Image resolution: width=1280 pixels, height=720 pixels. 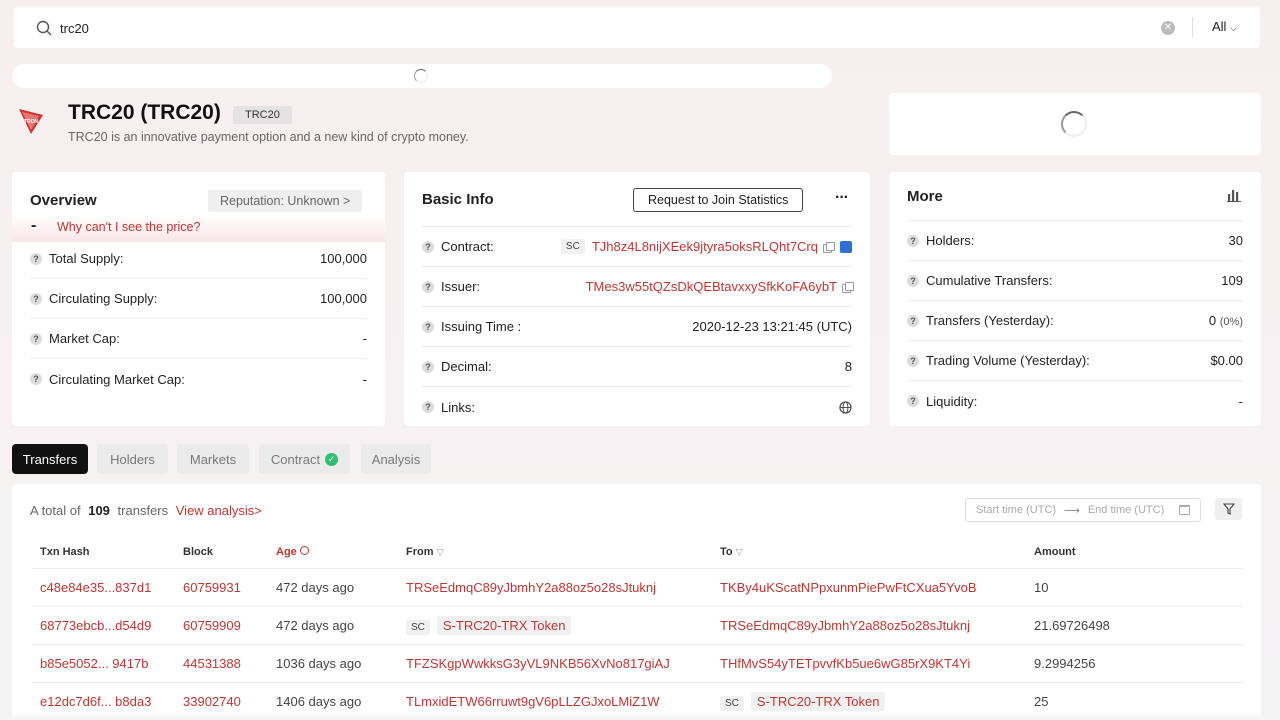 I want to click on from-token-link: S-TRC20-TRX Token, so click(x=504, y=625).